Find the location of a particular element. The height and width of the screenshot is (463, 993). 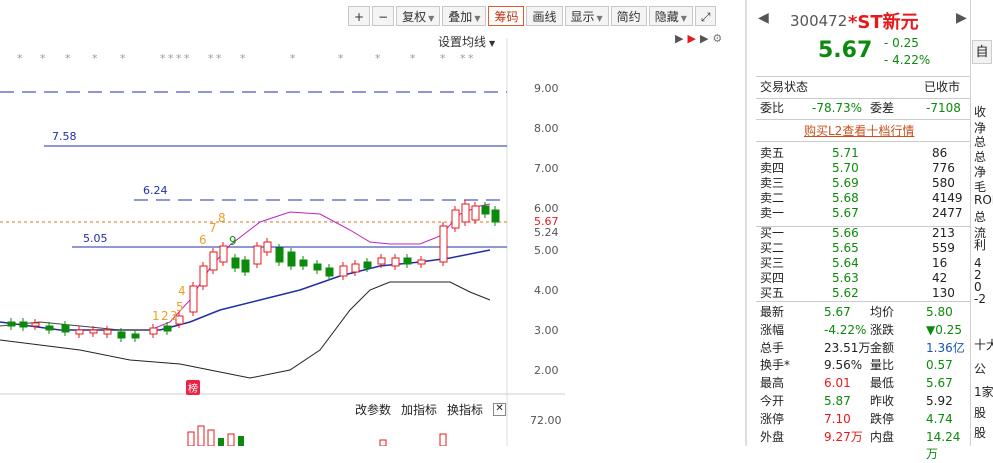

chart-toolbar: + − 复权 ▼ 叠加 ▼ 筹码 画线 显示 ▼ 简约 隐藏 ▼ ⤢ is located at coordinates (532, 17).